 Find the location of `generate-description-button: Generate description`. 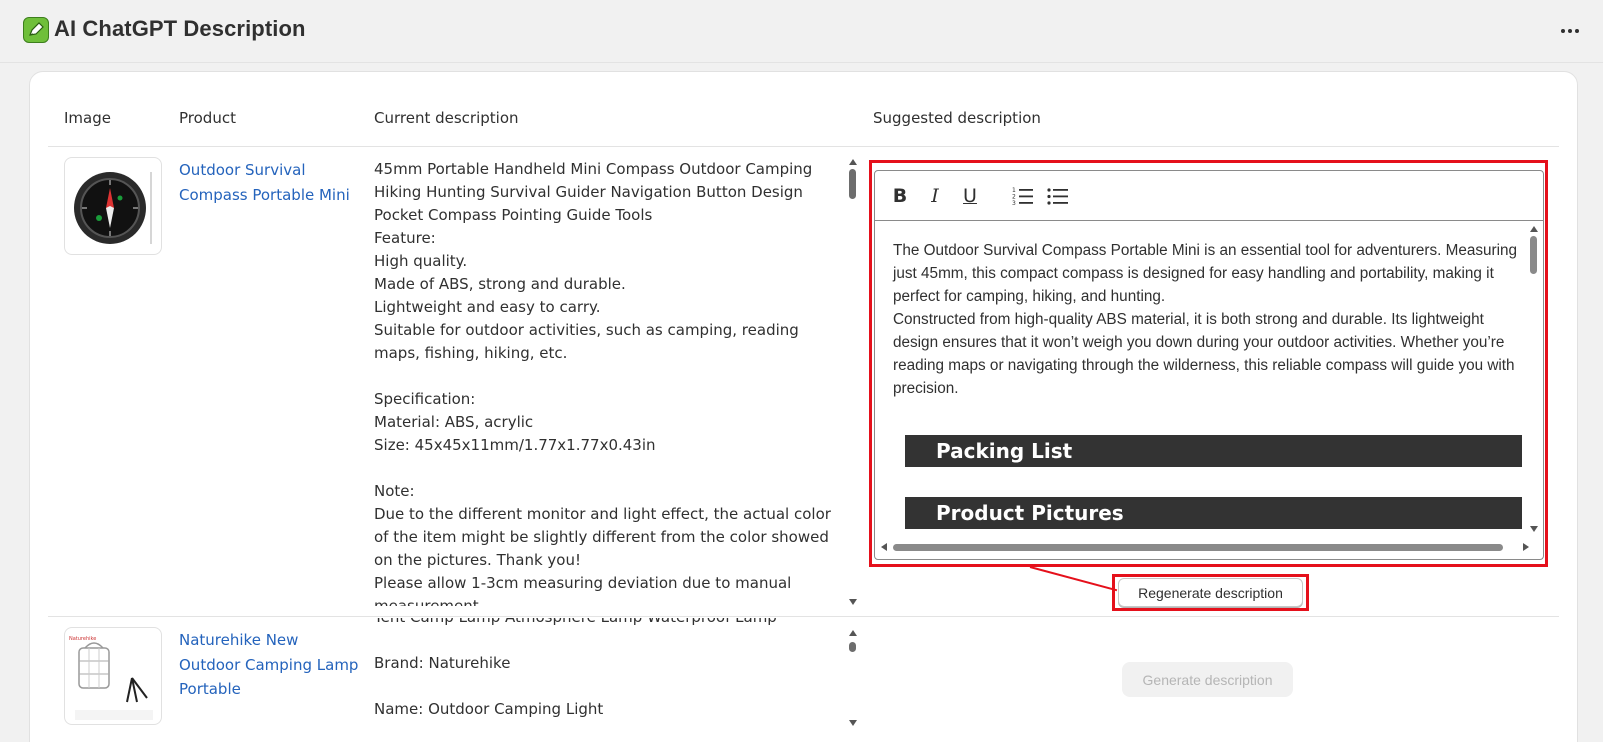

generate-description-button: Generate description is located at coordinates (1207, 679).